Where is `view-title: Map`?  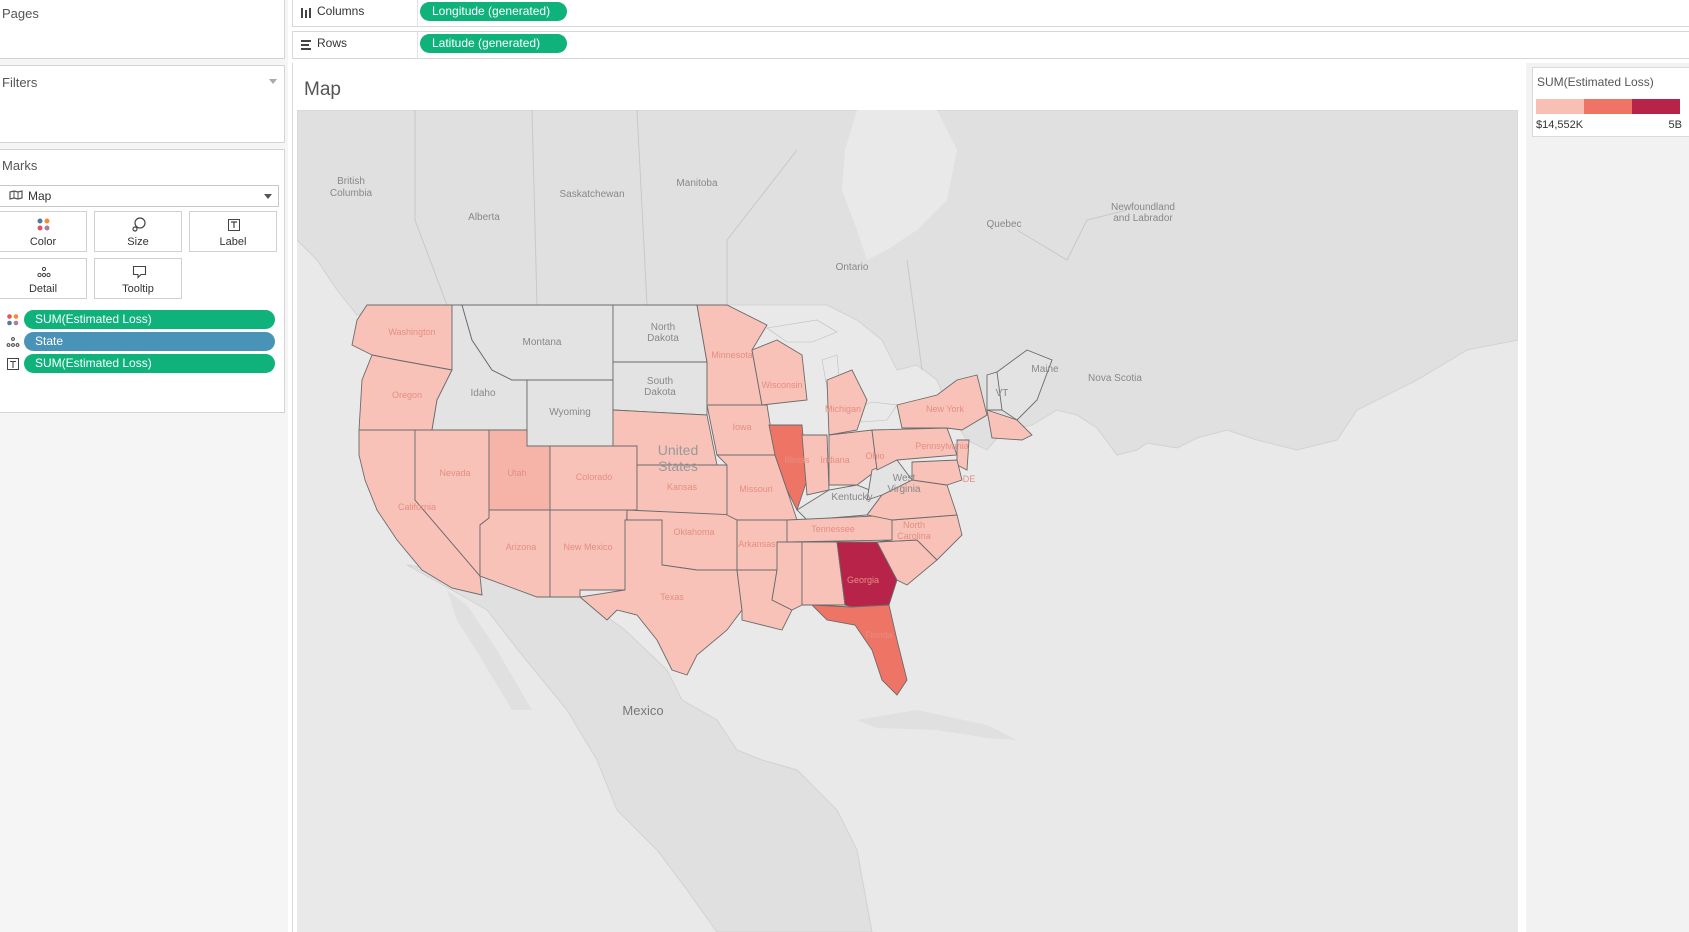 view-title: Map is located at coordinates (322, 89).